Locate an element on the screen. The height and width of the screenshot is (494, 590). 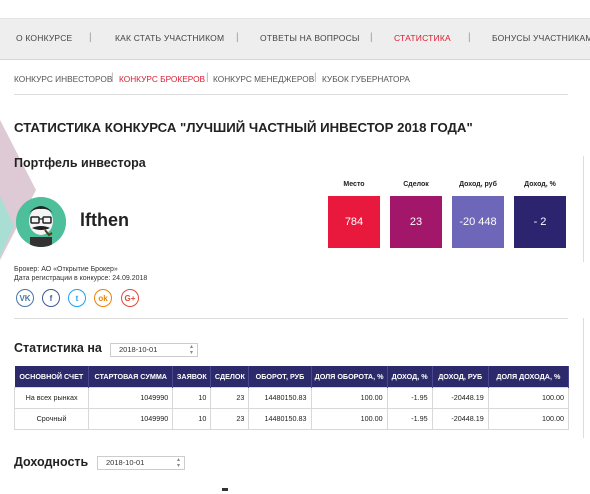
registration-date: Дата регистрации в конкурсе: 24.09.2018 is located at coordinates (81, 278).